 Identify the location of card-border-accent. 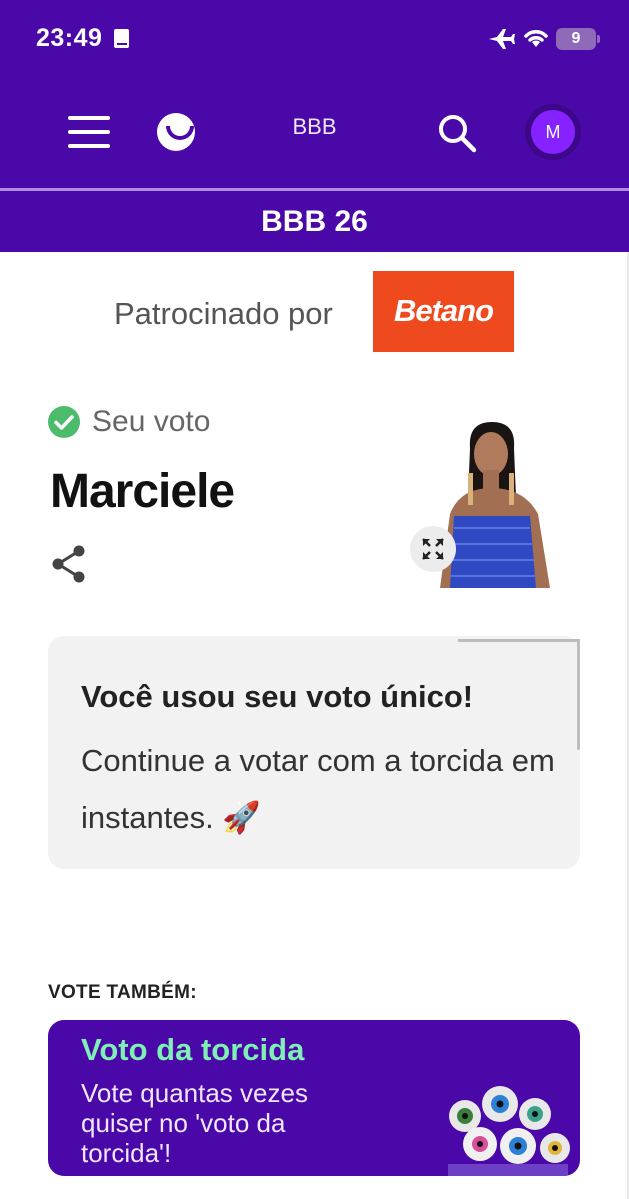
(519, 640).